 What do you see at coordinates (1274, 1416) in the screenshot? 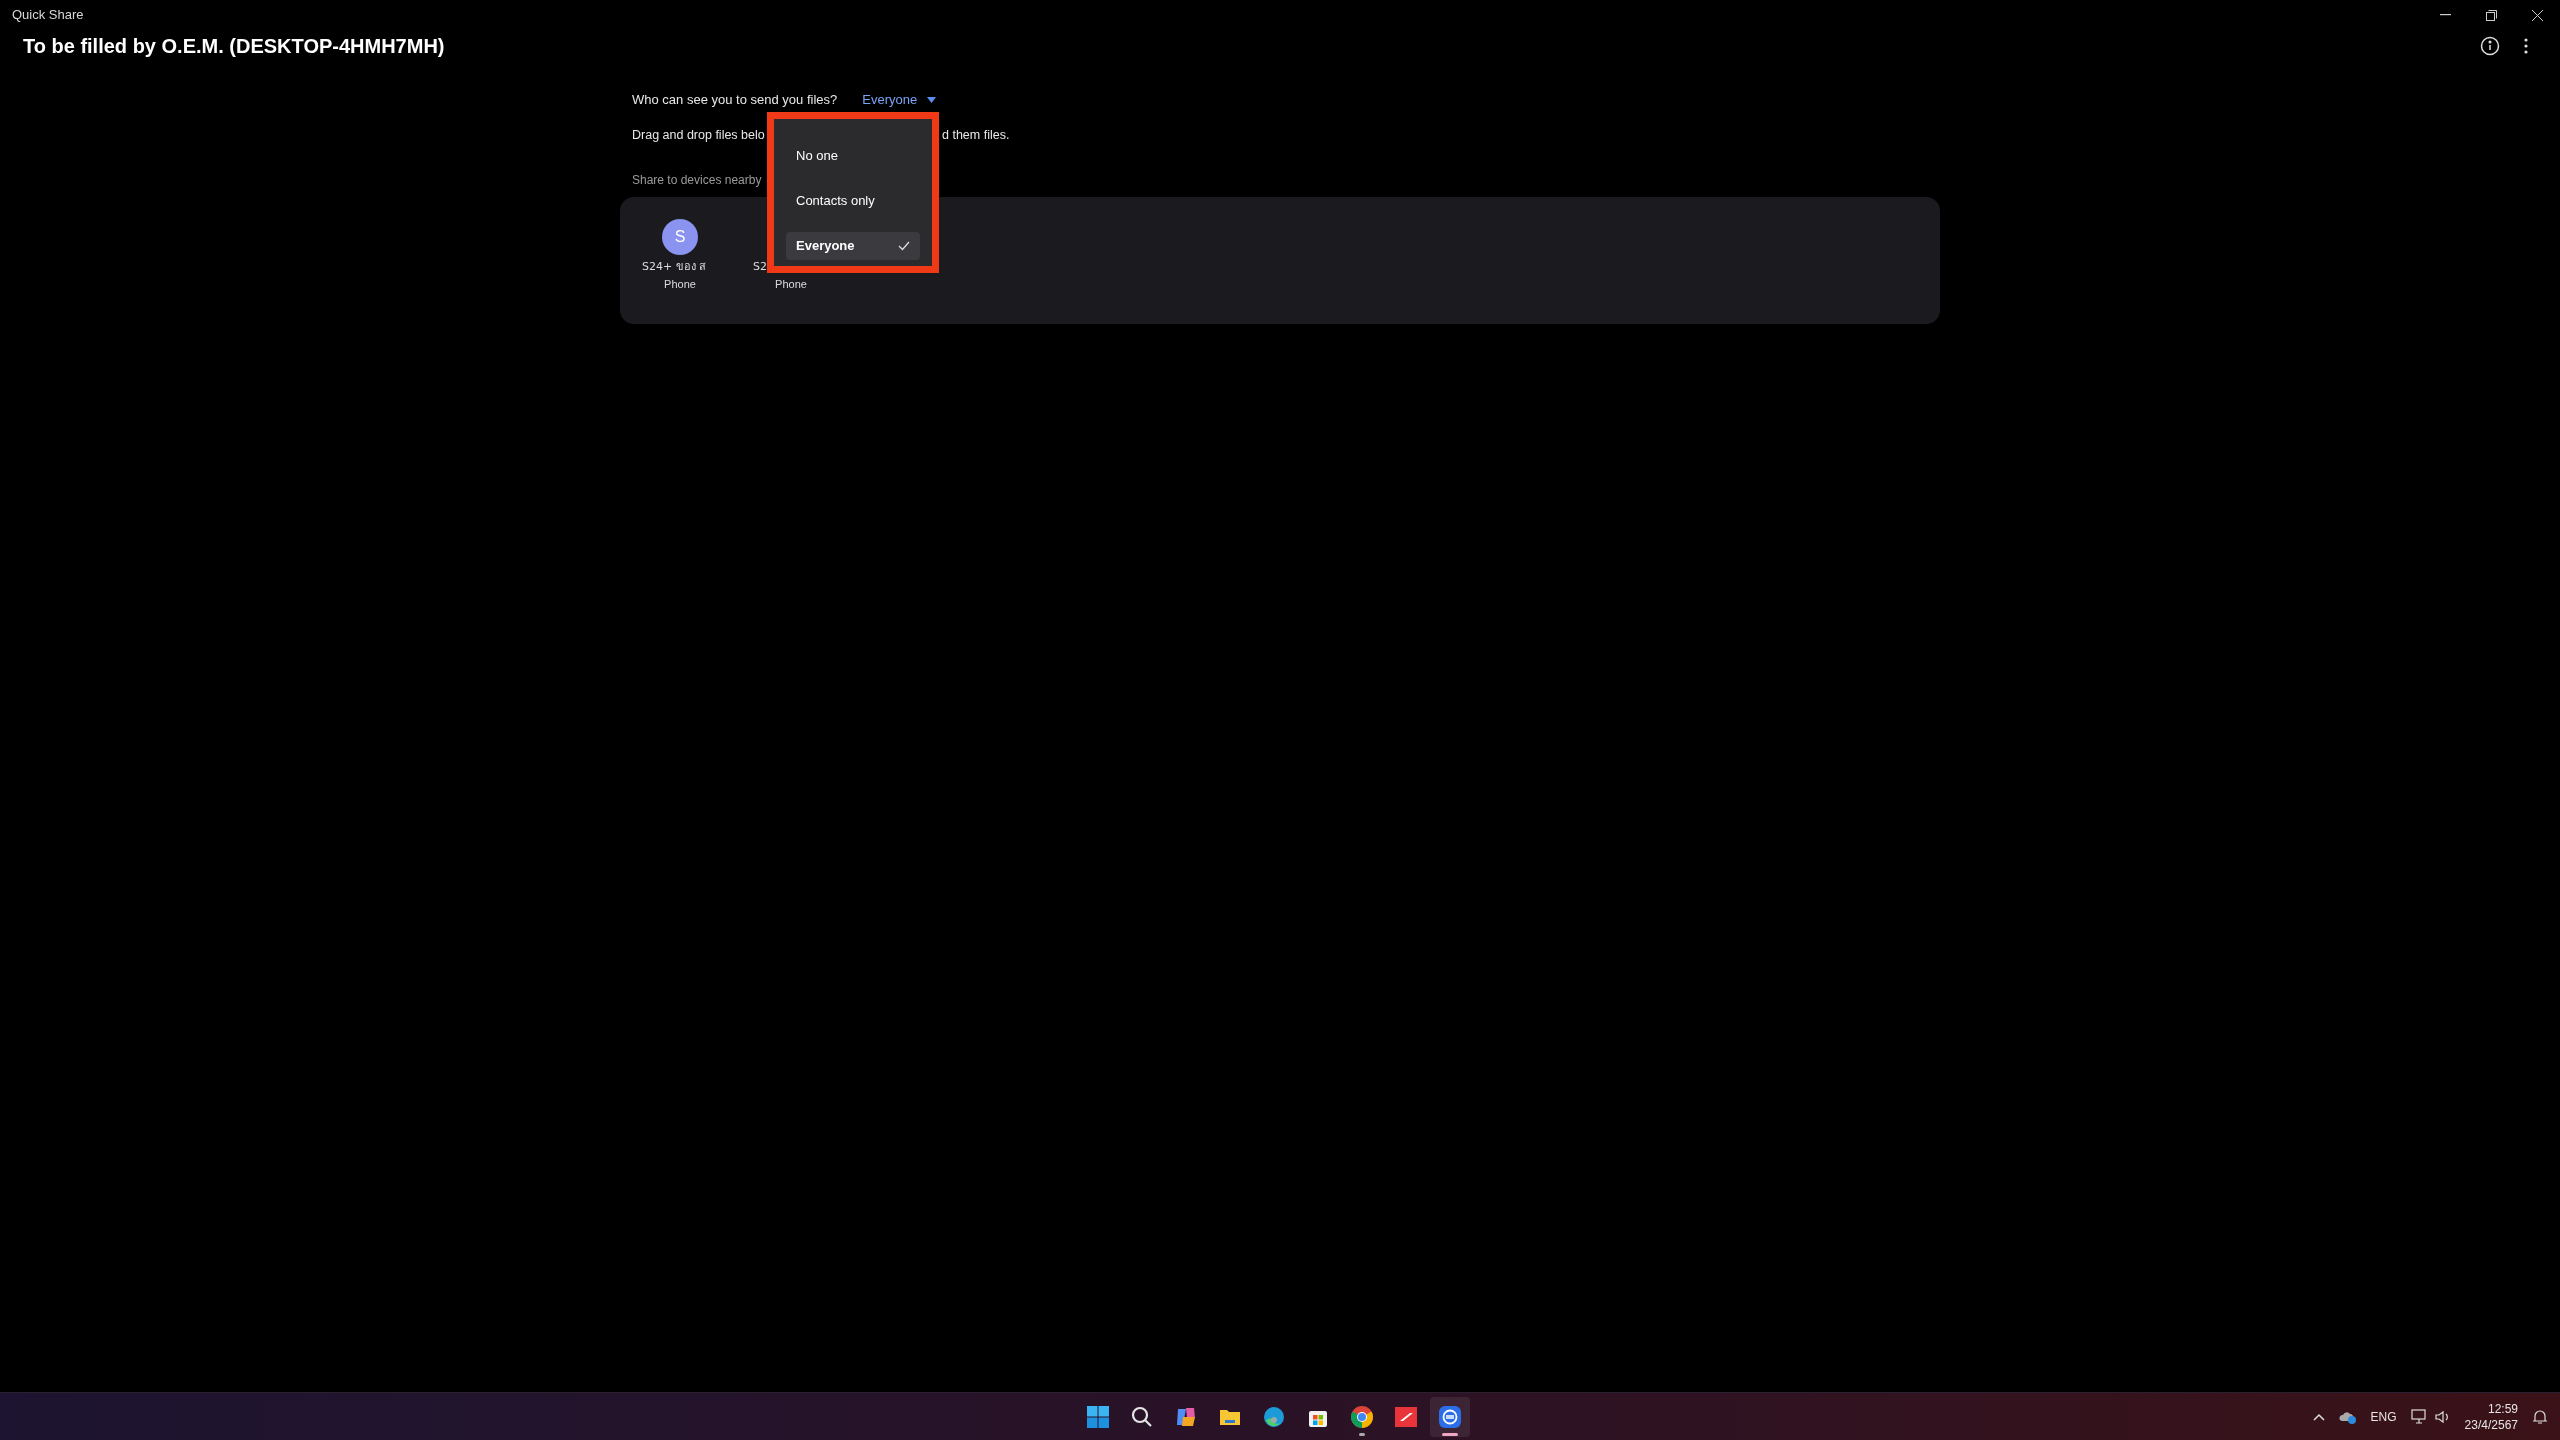
I see `browser-wave-icon` at bounding box center [1274, 1416].